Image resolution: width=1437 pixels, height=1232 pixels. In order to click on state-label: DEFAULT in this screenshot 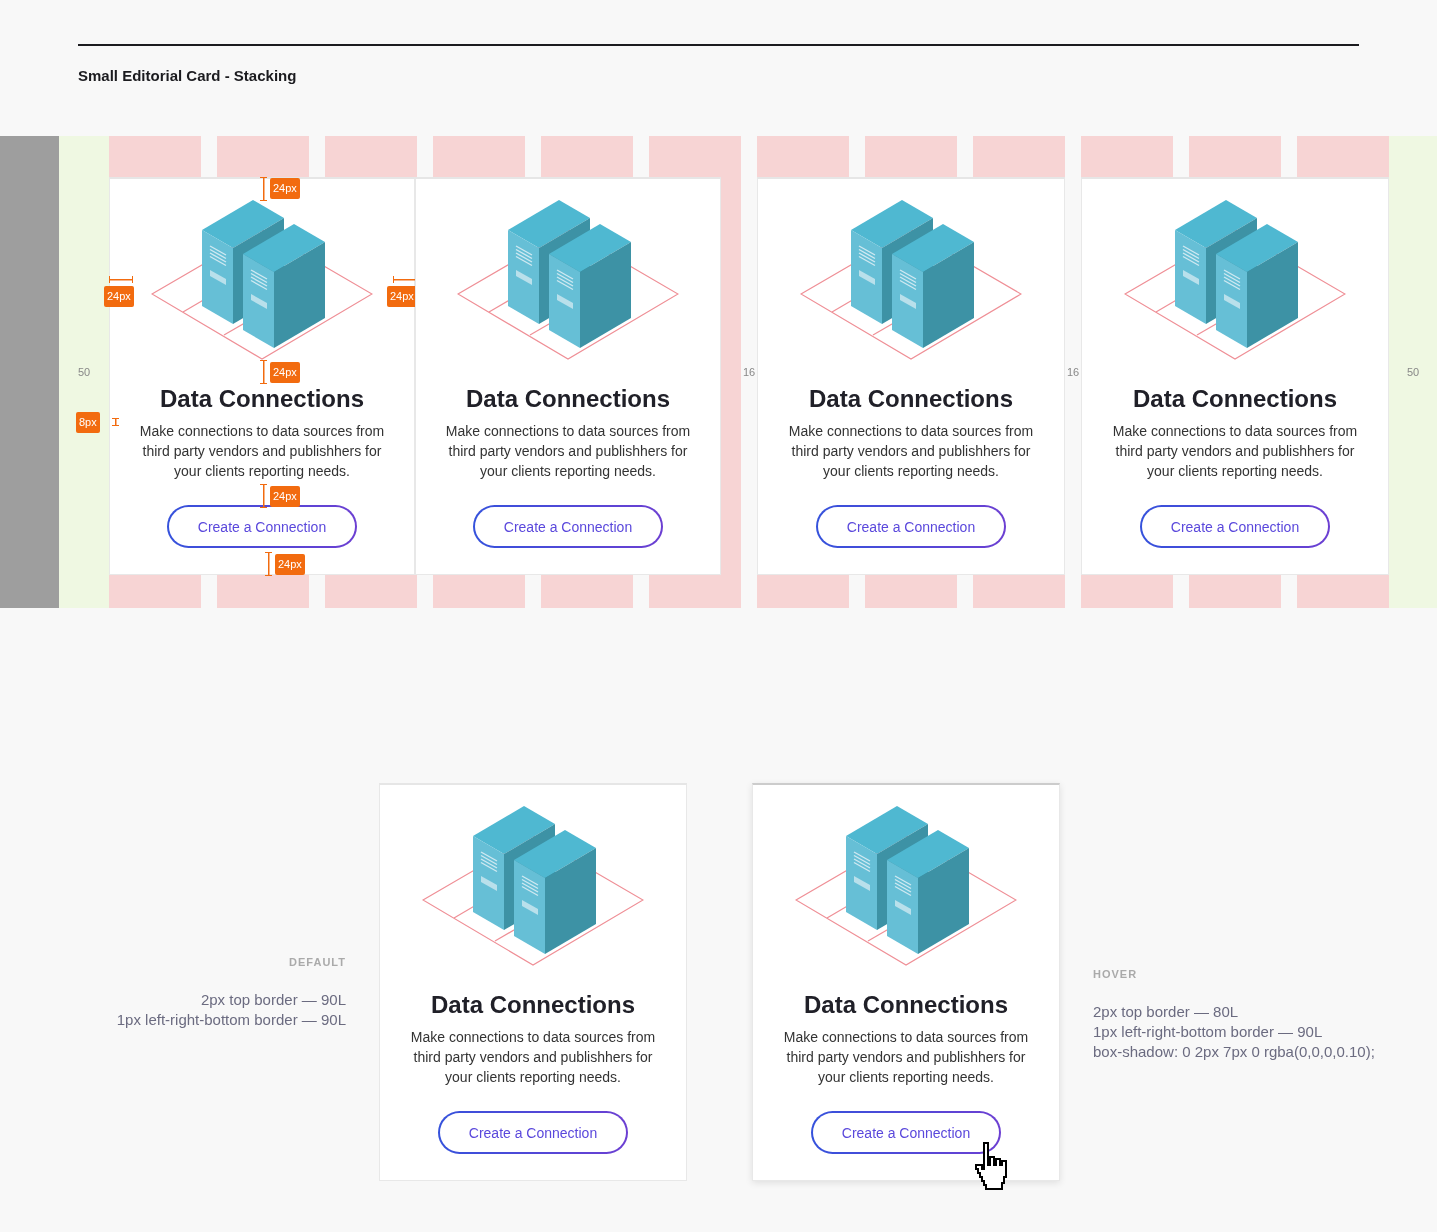, I will do `click(317, 962)`.